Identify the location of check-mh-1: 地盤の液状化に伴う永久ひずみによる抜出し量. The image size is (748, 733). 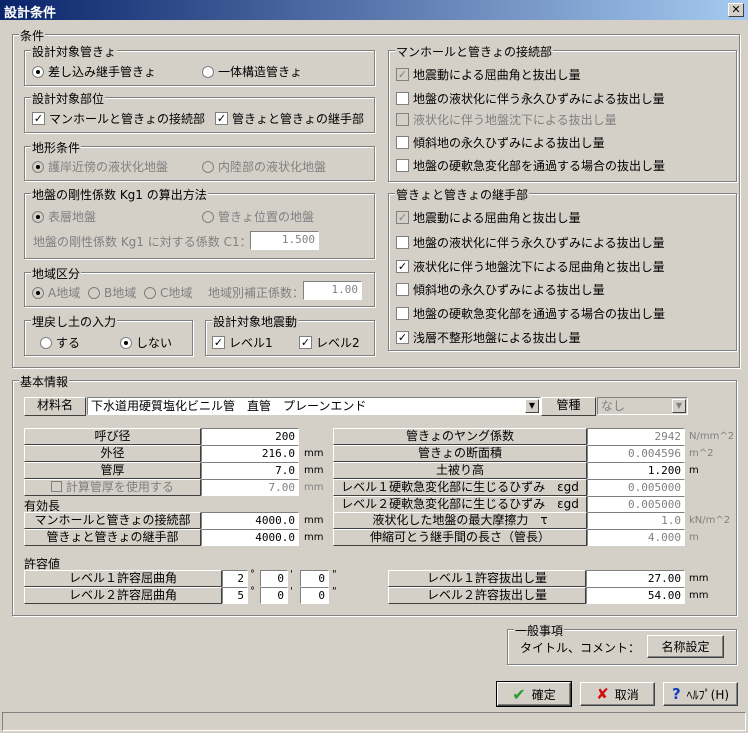
(530, 98).